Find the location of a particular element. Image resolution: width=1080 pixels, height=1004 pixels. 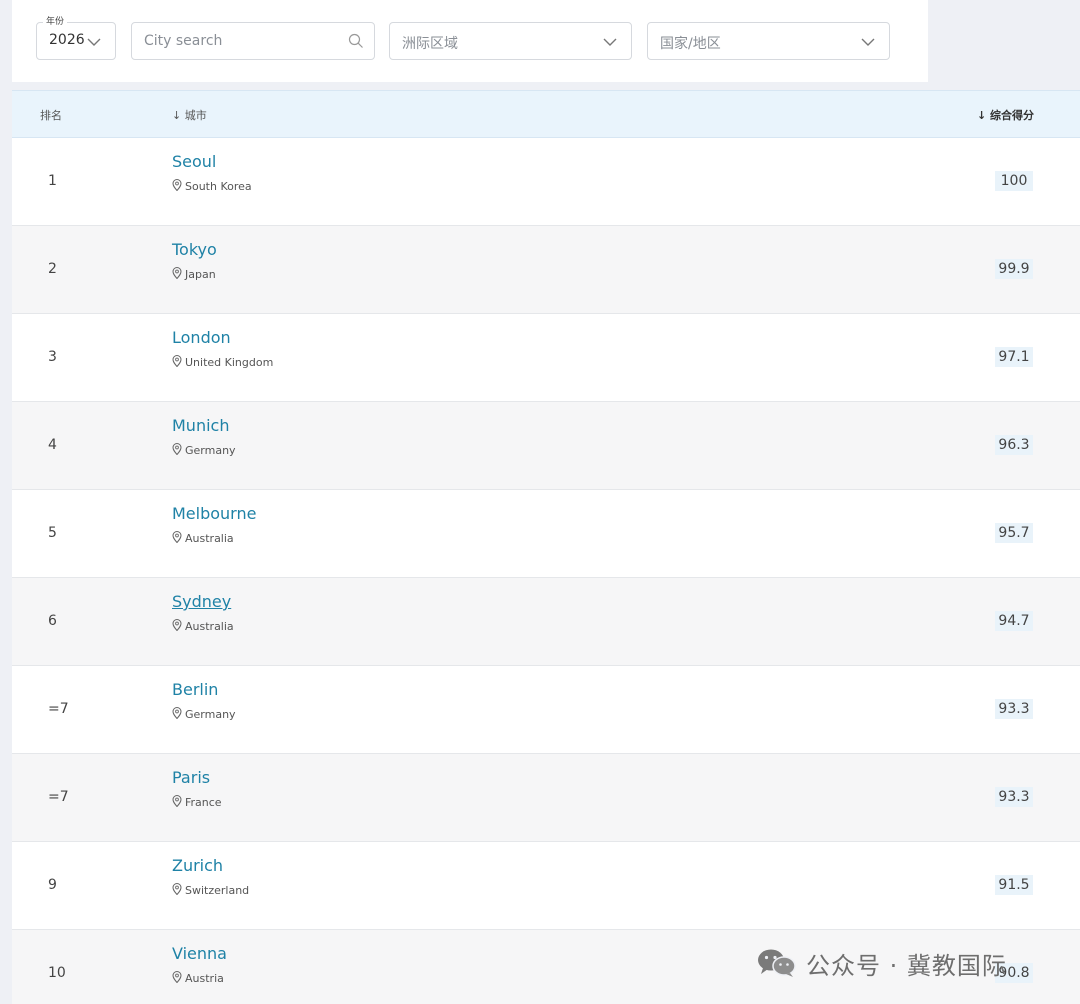

year-label: 年份 is located at coordinates (55, 22).